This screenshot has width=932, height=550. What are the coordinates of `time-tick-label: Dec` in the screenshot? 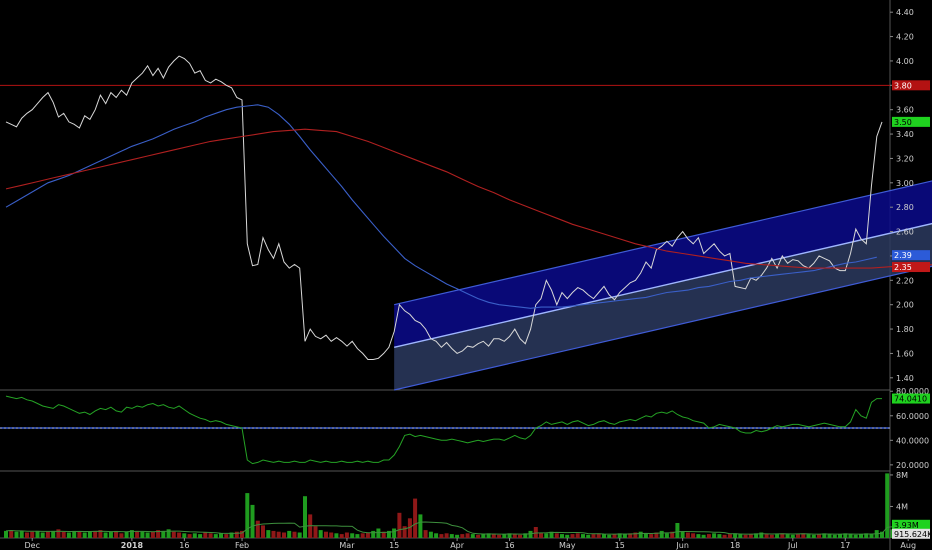 It's located at (31, 545).